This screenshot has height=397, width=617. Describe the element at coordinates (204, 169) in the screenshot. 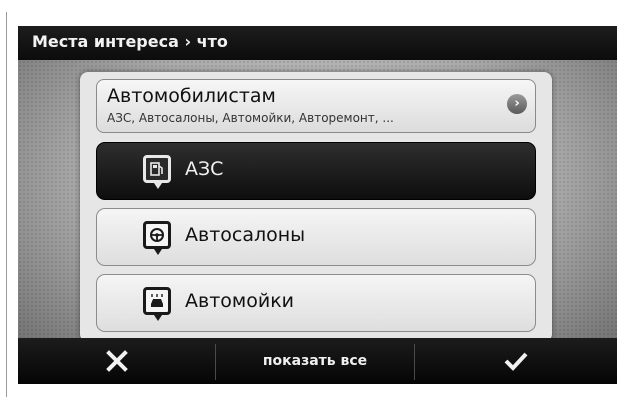

I see `list-item-label: АЗС` at that location.